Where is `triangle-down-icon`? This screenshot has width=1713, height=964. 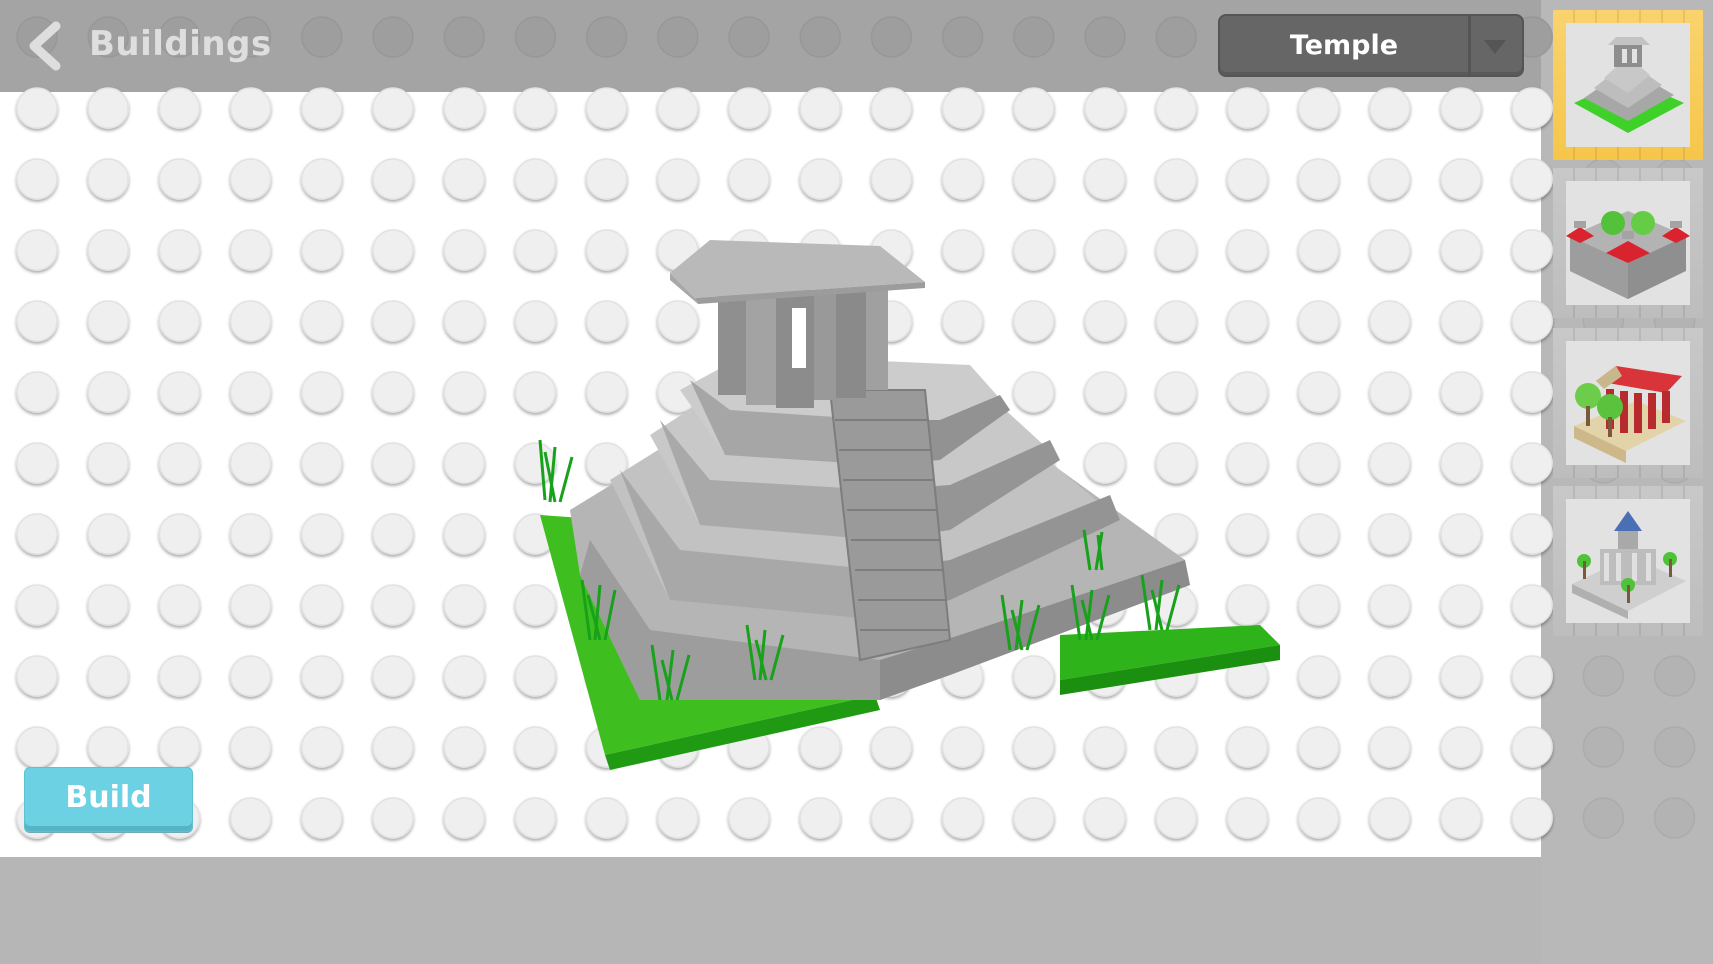 triangle-down-icon is located at coordinates (1495, 47).